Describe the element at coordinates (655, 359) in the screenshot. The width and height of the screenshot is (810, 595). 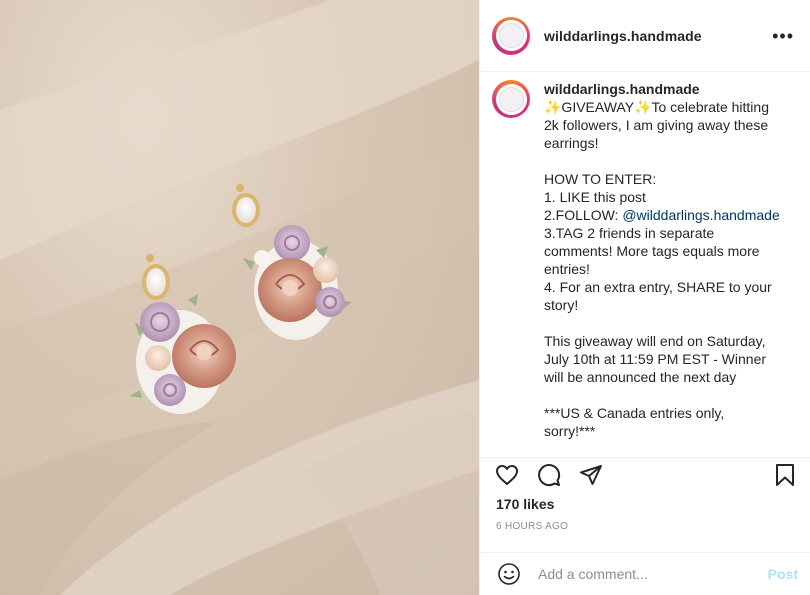
I see `caption-line: July 10th at 11:59 PM EST - Winner` at that location.